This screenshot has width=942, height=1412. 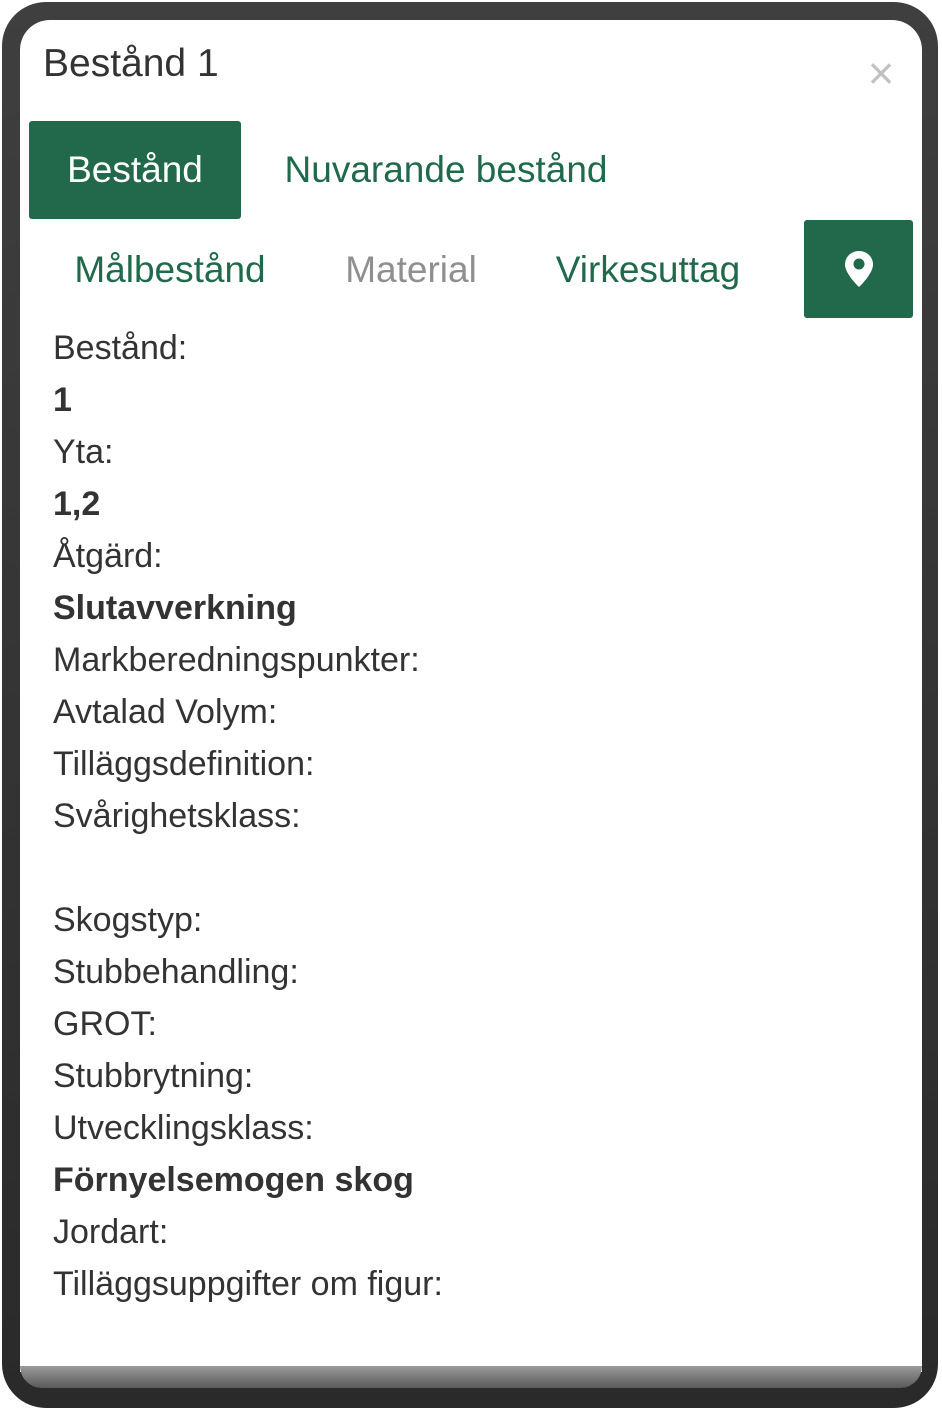 I want to click on field-label-bestand: Bestånd:, so click(x=120, y=348).